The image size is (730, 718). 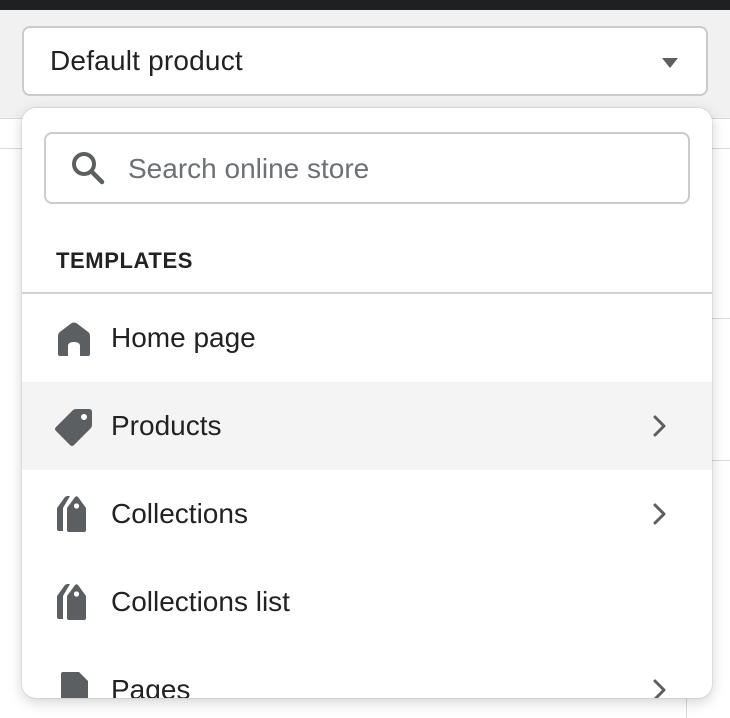 I want to click on menu-item-label: Collections, so click(x=179, y=513).